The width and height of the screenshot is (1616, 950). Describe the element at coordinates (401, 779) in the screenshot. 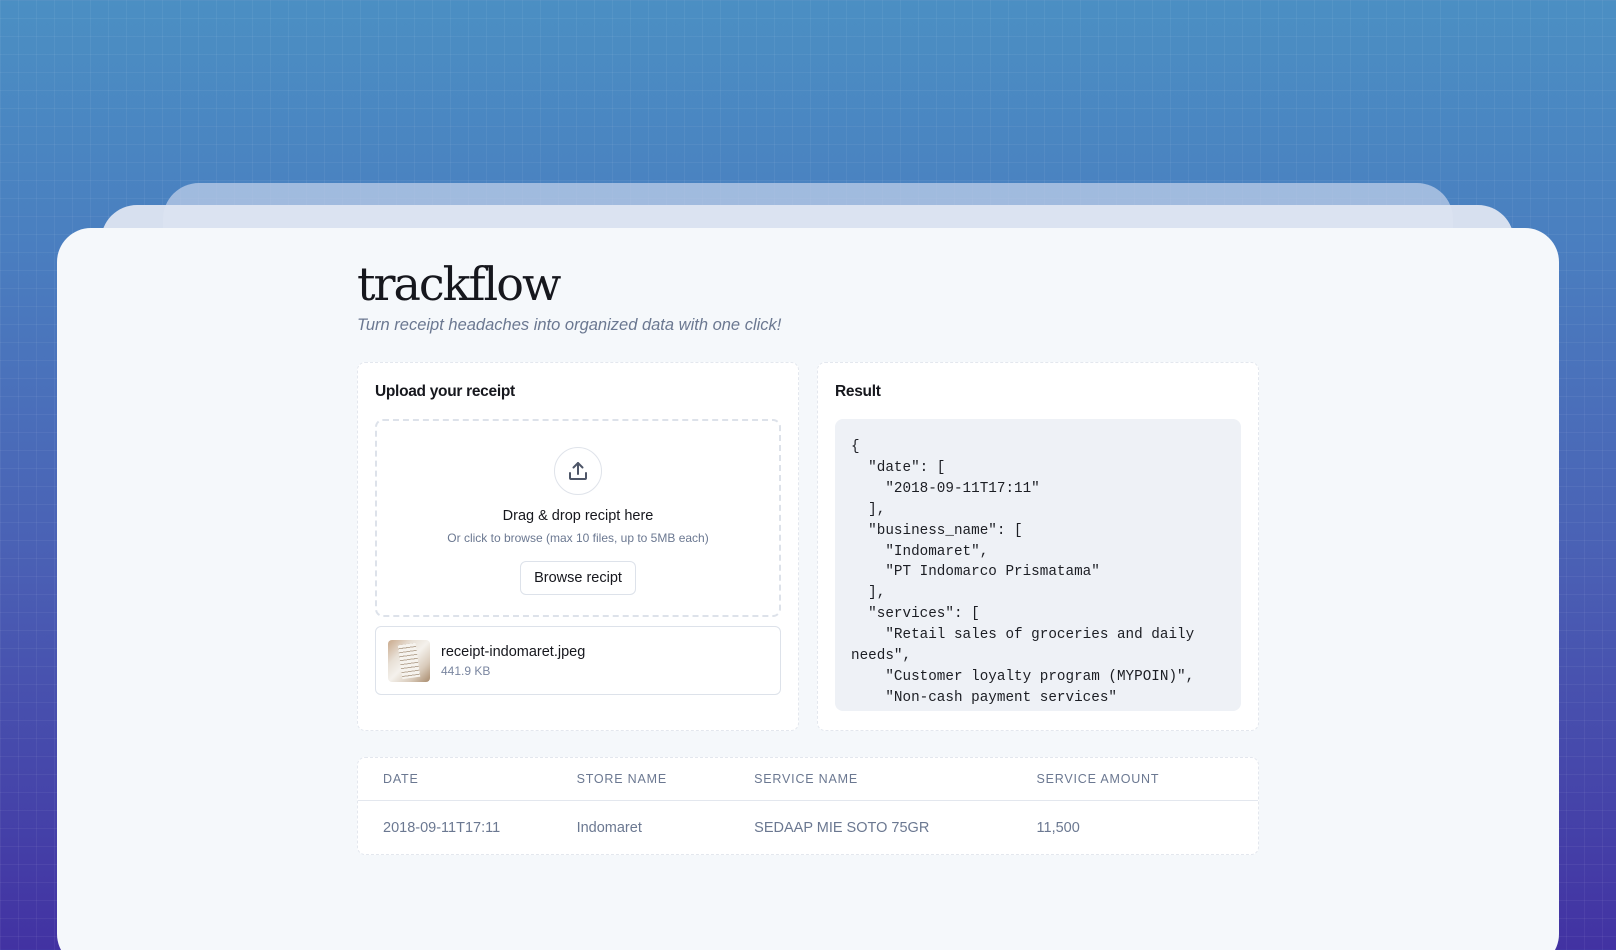

I see `column-header-date: Date` at that location.